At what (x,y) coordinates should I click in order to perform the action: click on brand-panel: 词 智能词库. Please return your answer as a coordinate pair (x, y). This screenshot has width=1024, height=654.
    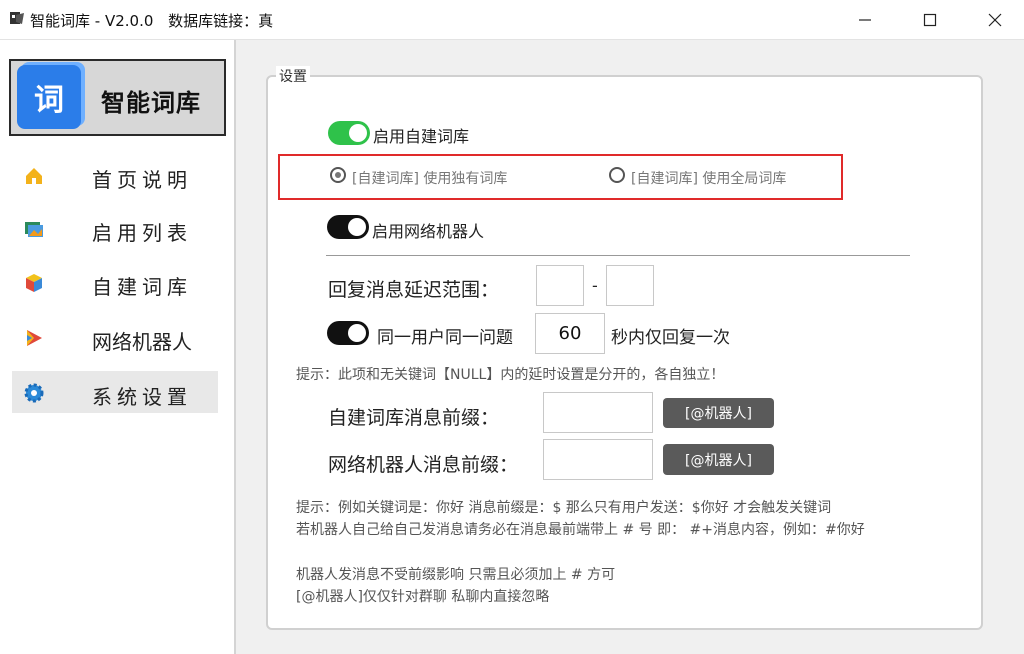
    Looking at the image, I should click on (117, 97).